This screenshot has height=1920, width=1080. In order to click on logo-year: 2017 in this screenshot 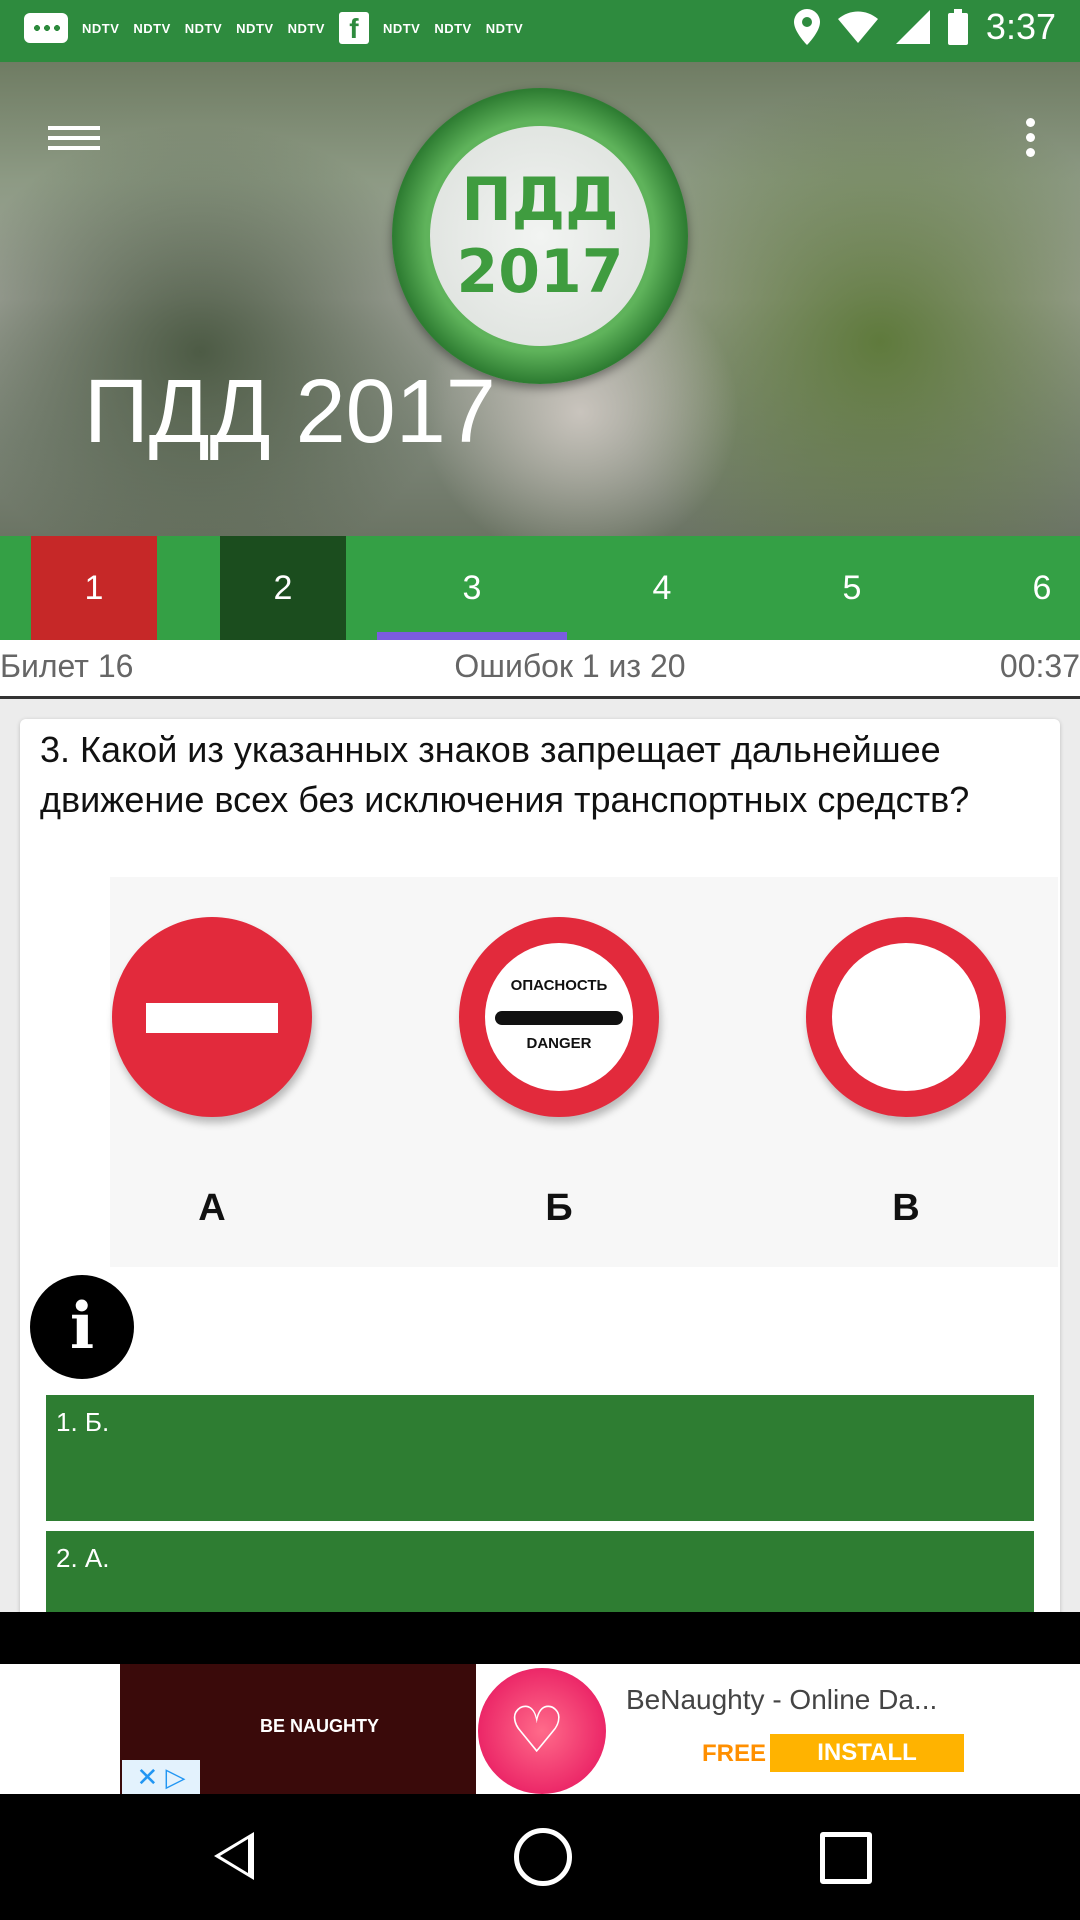, I will do `click(540, 272)`.